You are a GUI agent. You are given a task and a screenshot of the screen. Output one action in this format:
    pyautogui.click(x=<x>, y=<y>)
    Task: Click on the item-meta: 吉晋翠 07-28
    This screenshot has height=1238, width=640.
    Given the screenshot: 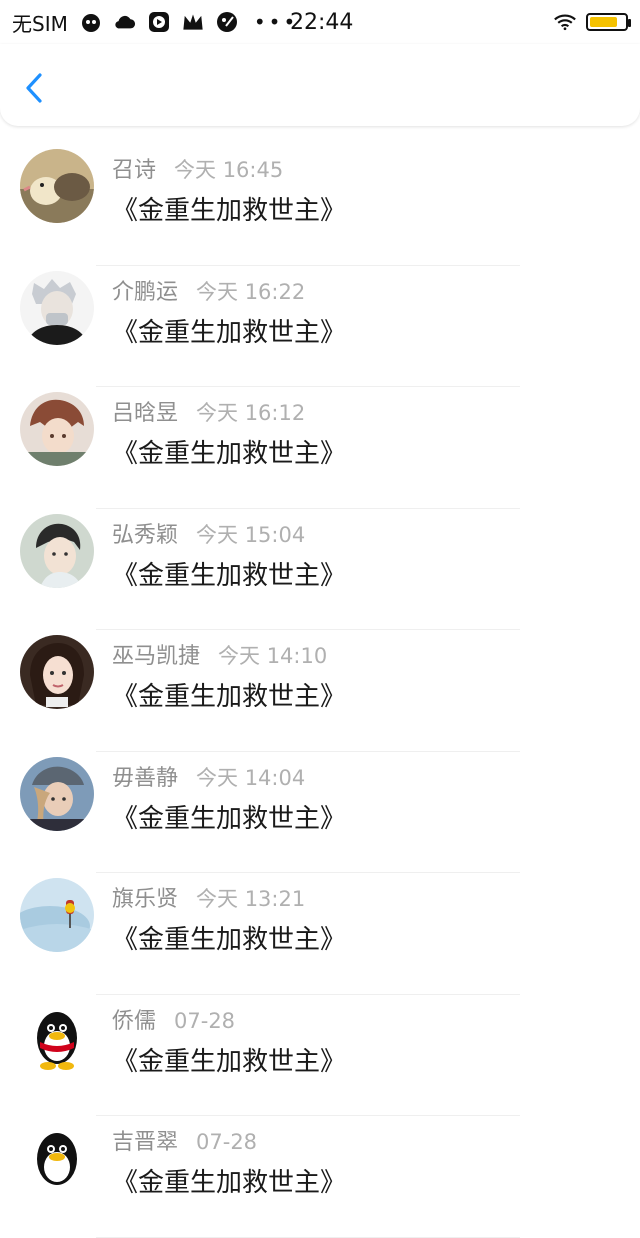 What is the action you would take?
    pyautogui.click(x=184, y=1140)
    